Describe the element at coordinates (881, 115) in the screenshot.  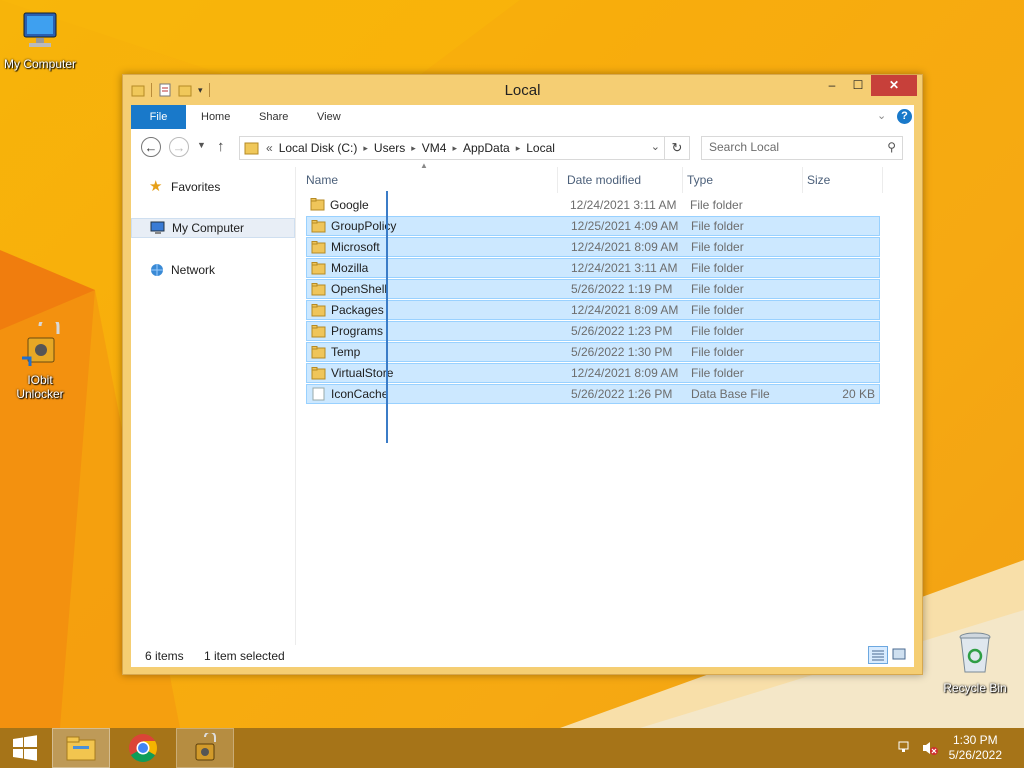
I see `chevron-down-icon: ⌄` at that location.